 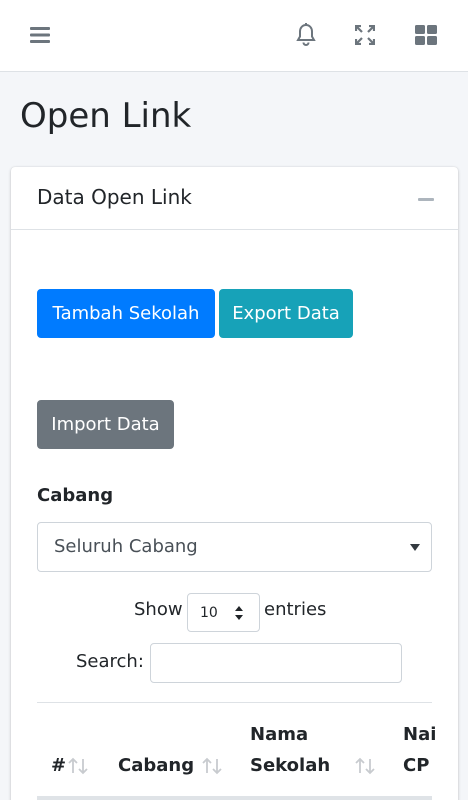 I want to click on card-title: Data Open Link, so click(x=114, y=197).